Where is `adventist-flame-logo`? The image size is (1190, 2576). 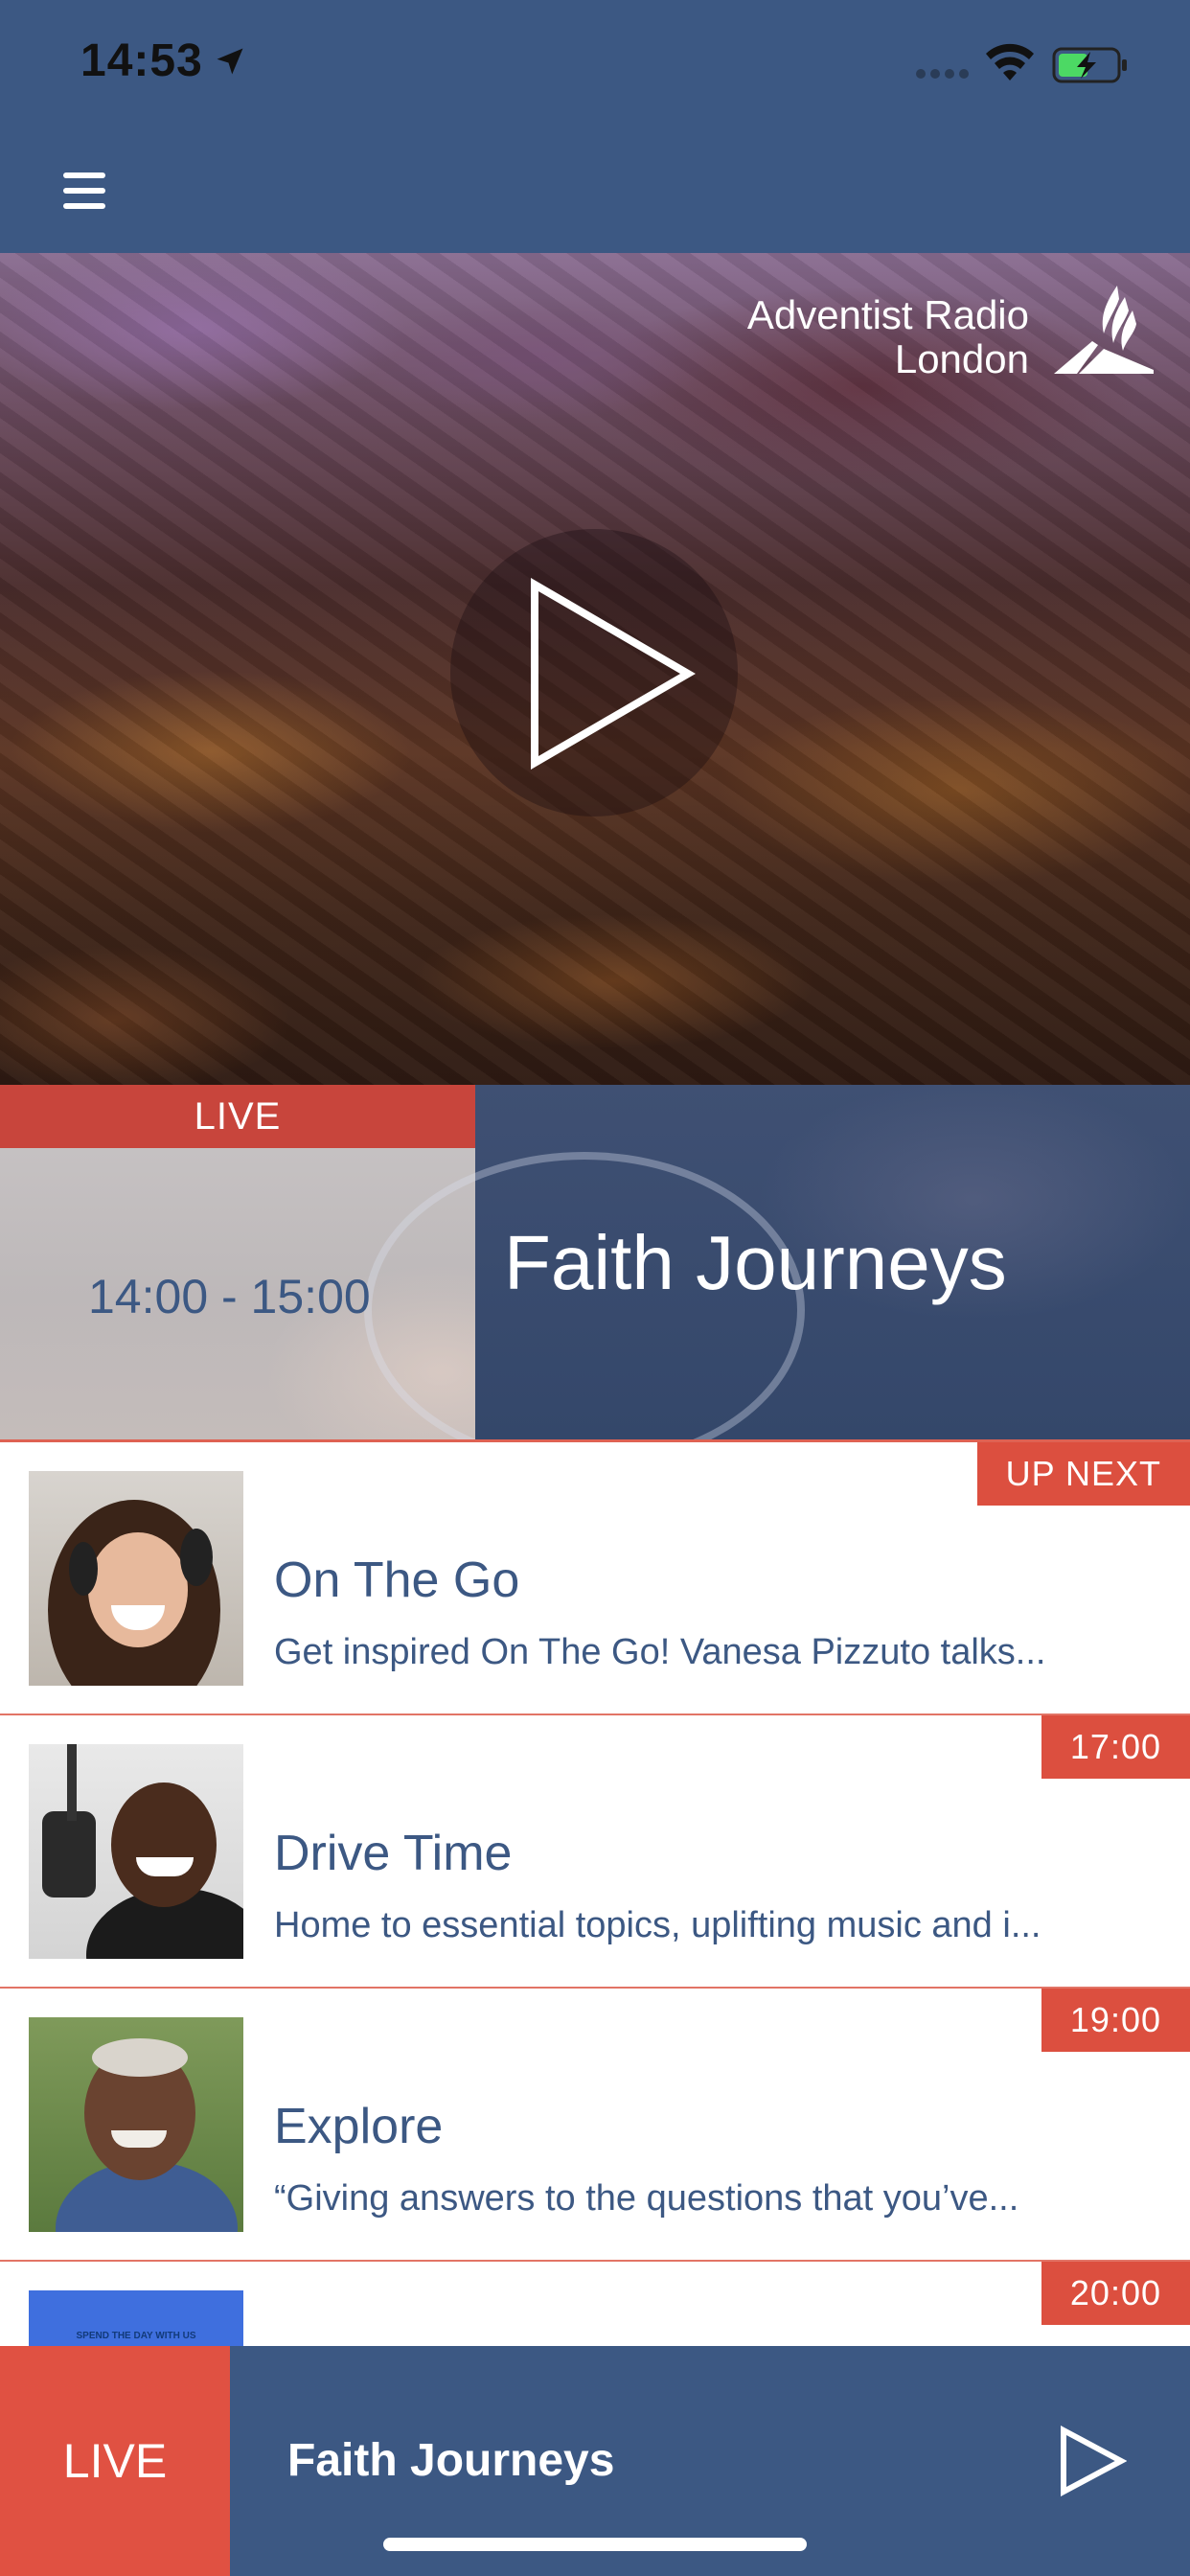
adventist-flame-logo is located at coordinates (1104, 330).